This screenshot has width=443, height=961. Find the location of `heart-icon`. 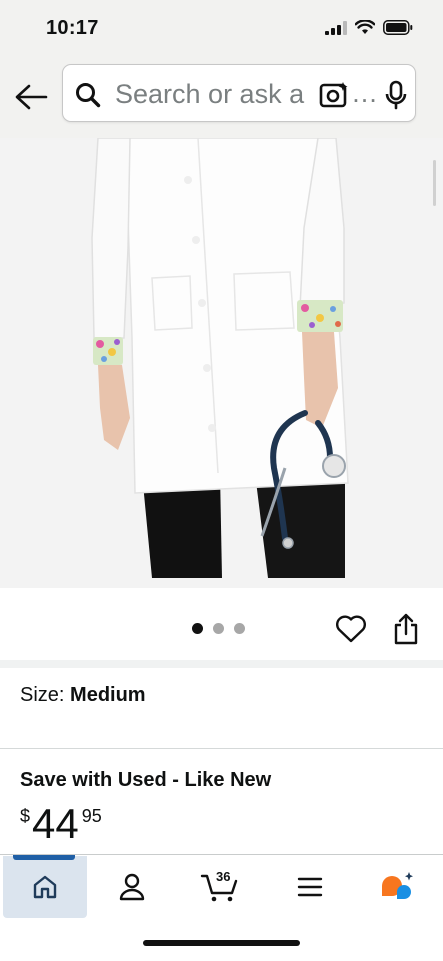

heart-icon is located at coordinates (351, 629).